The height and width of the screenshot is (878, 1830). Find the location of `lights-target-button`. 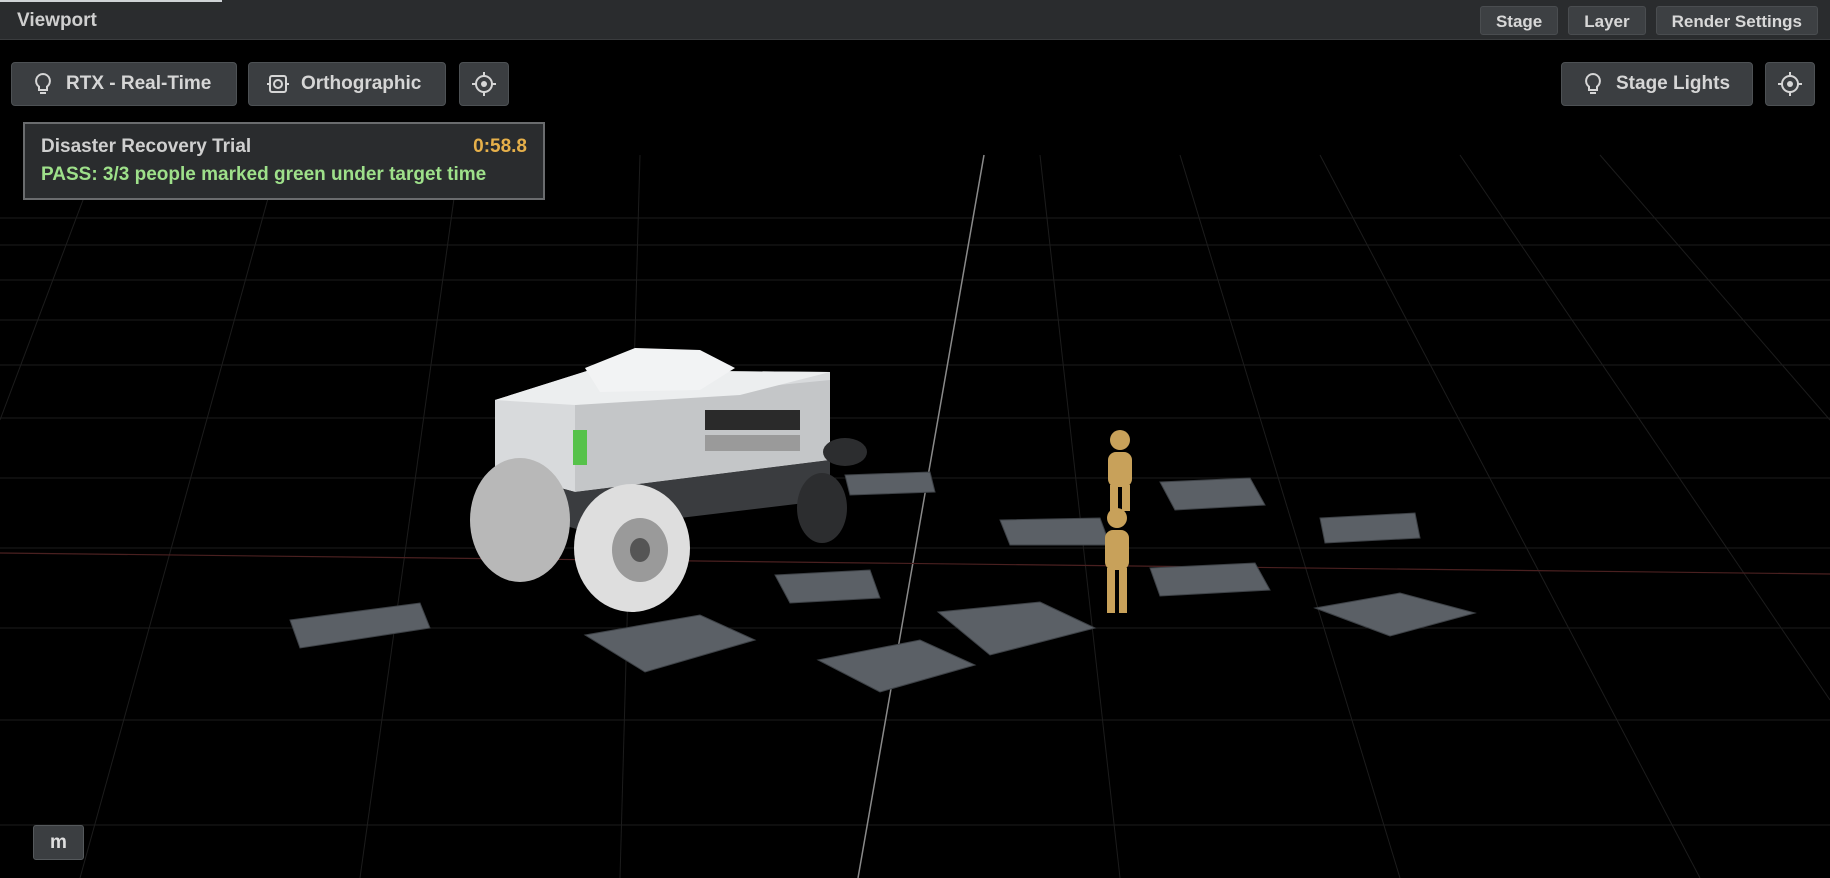

lights-target-button is located at coordinates (1790, 84).